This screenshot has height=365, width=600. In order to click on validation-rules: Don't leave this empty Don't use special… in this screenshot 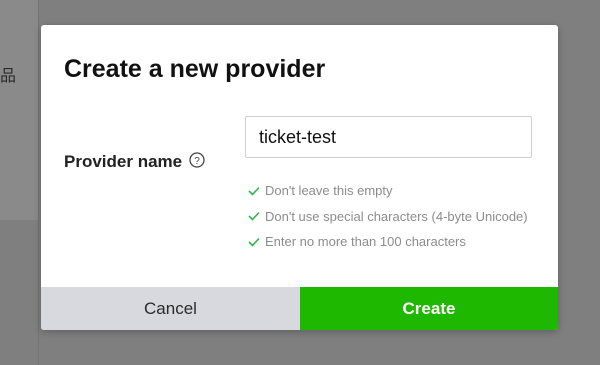, I will do `click(388, 216)`.